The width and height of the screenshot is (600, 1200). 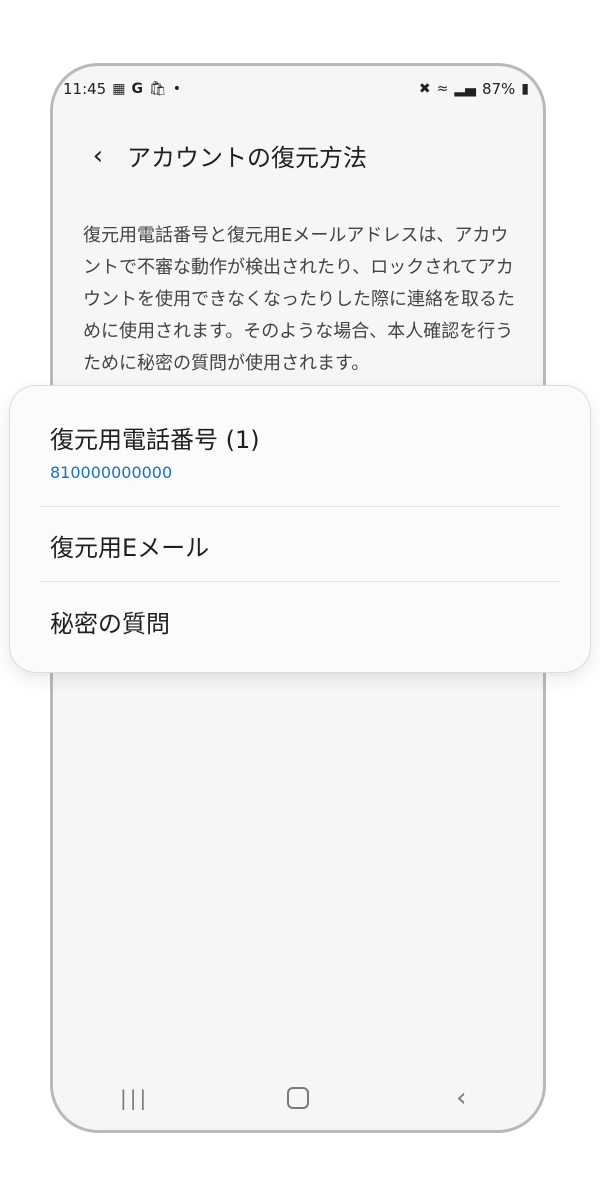 What do you see at coordinates (110, 624) in the screenshot?
I see `secret-question-label: 秘密の質問` at bounding box center [110, 624].